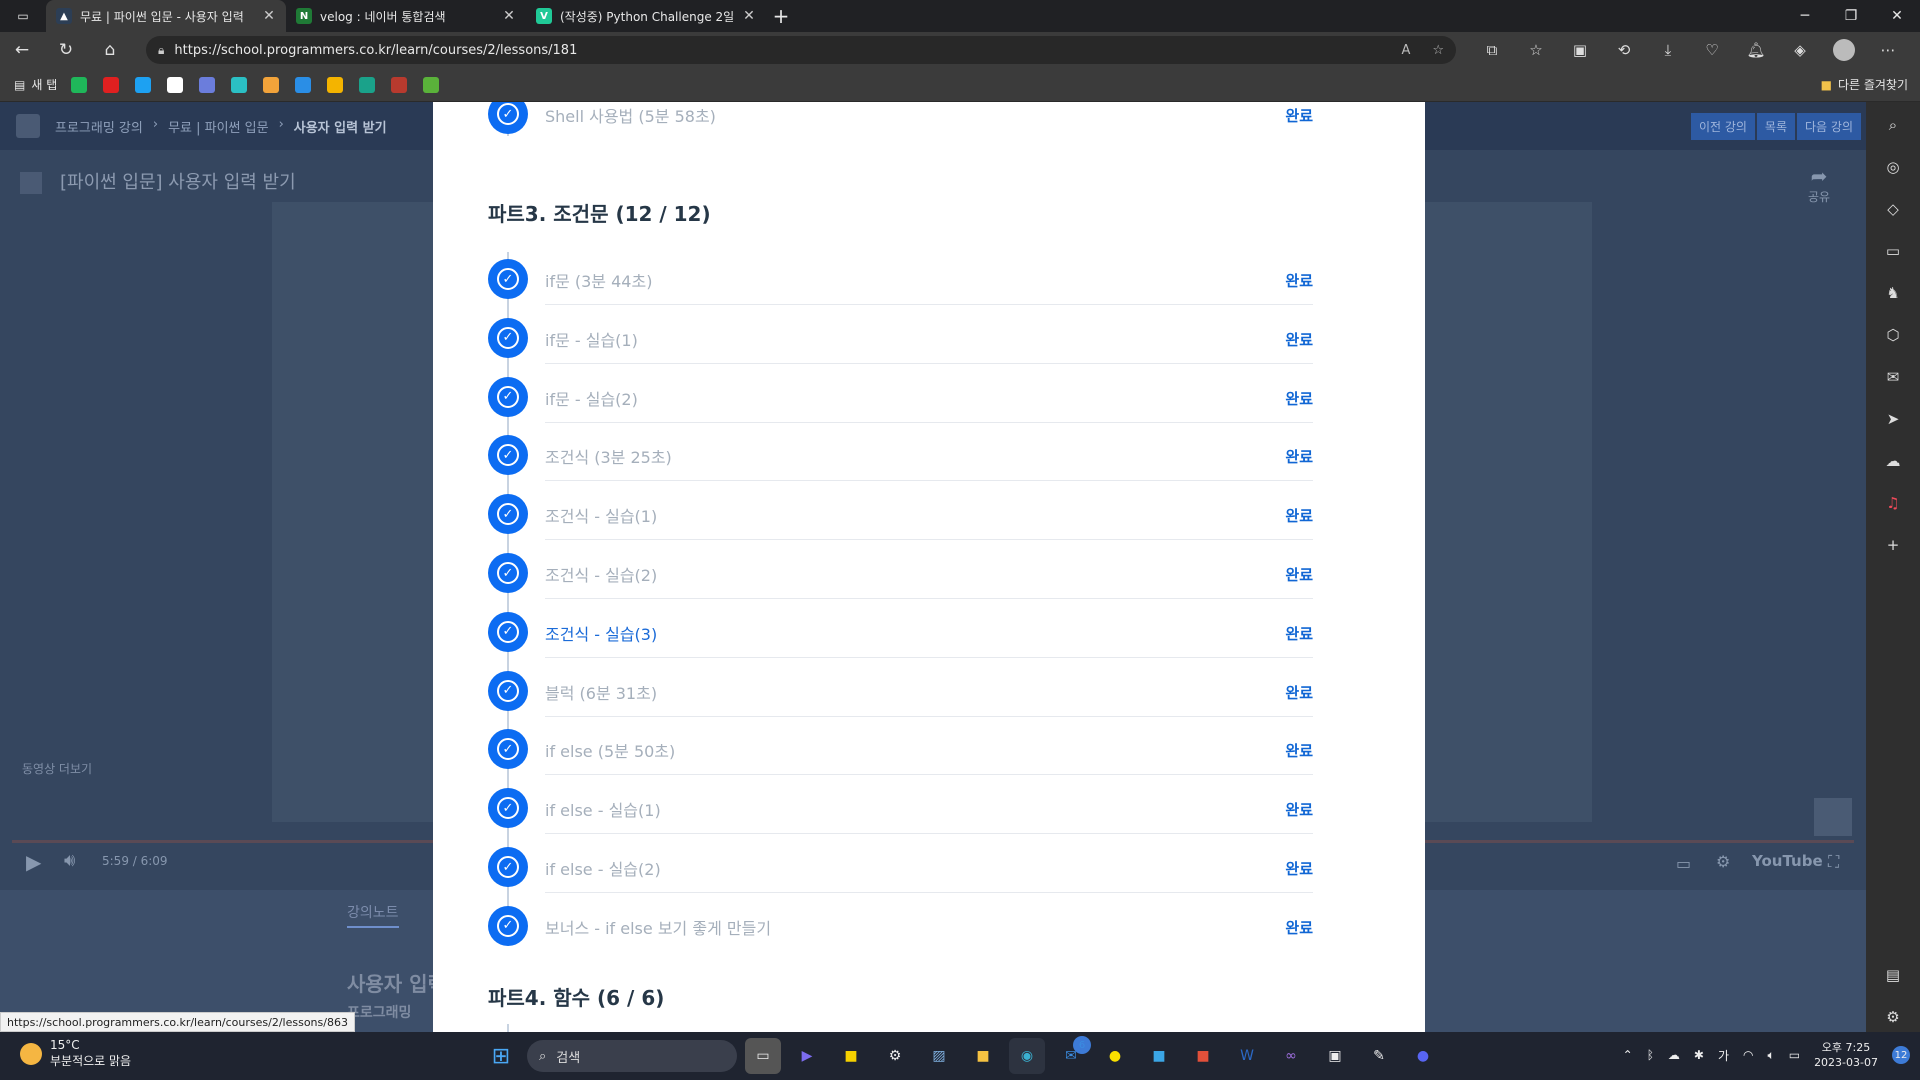  Describe the element at coordinates (1335, 1056) in the screenshot. I see `notion-icon: ▣` at that location.